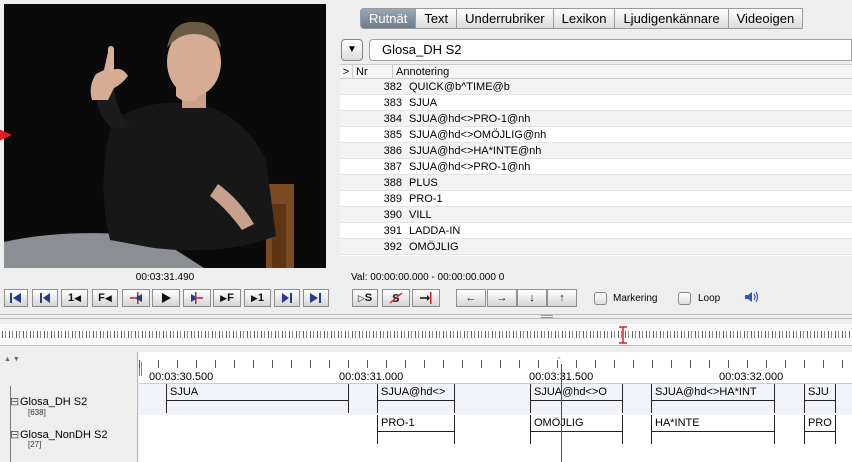 The height and width of the screenshot is (462, 852). I want to click on previous-pixel-icon, so click(136, 298).